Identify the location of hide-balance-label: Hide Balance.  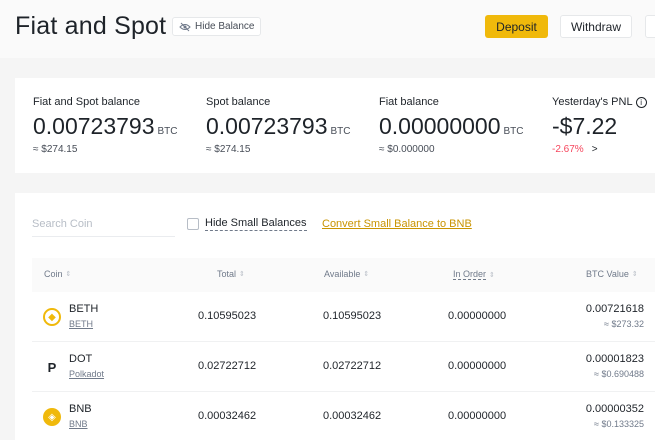
(225, 26).